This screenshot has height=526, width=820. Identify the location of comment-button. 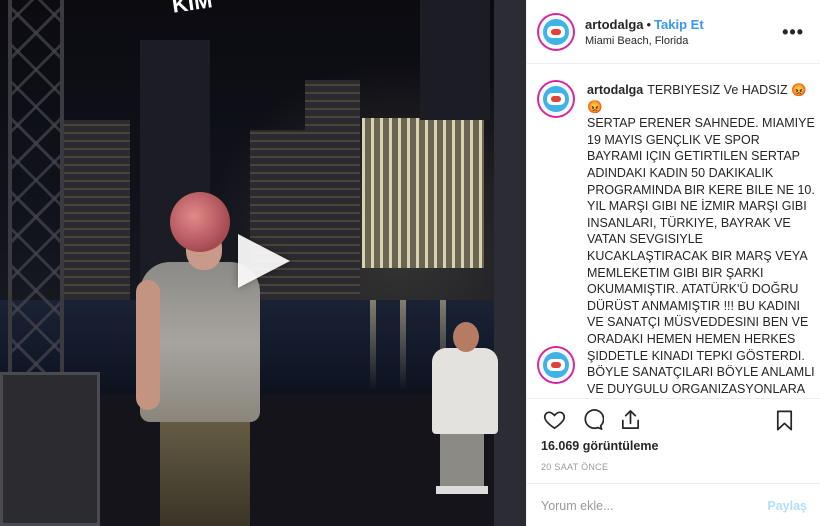
(592, 419).